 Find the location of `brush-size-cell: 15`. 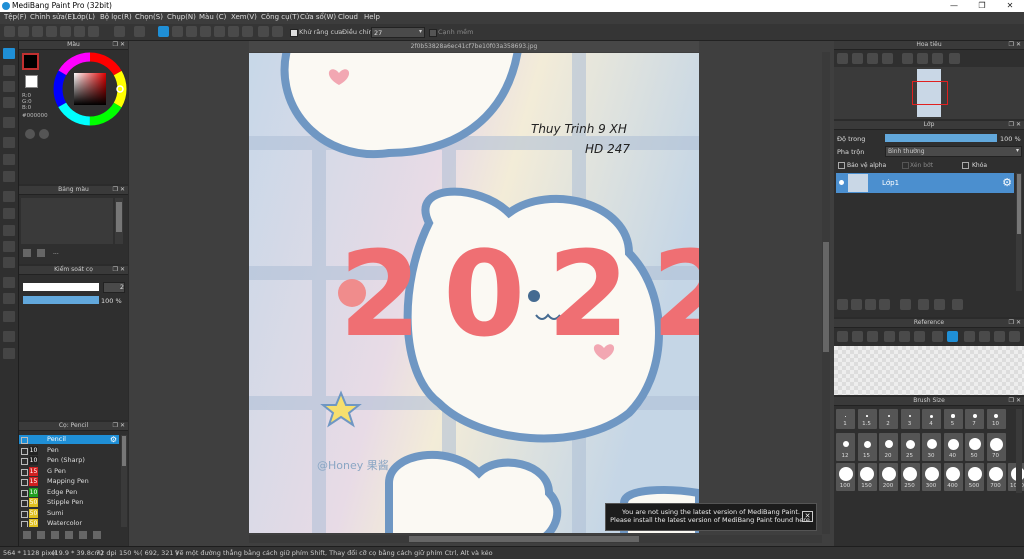

brush-size-cell: 15 is located at coordinates (867, 447).